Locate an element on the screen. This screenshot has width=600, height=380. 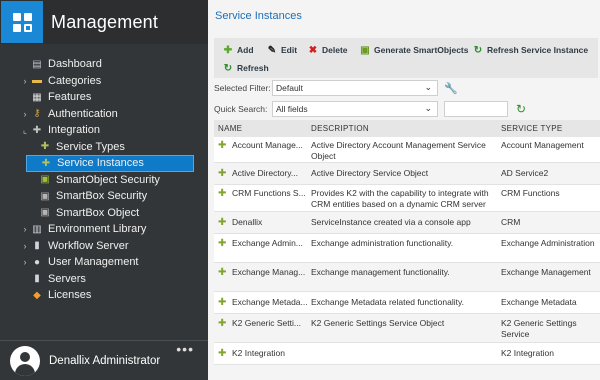
column-header-name: NAME is located at coordinates (262, 128).